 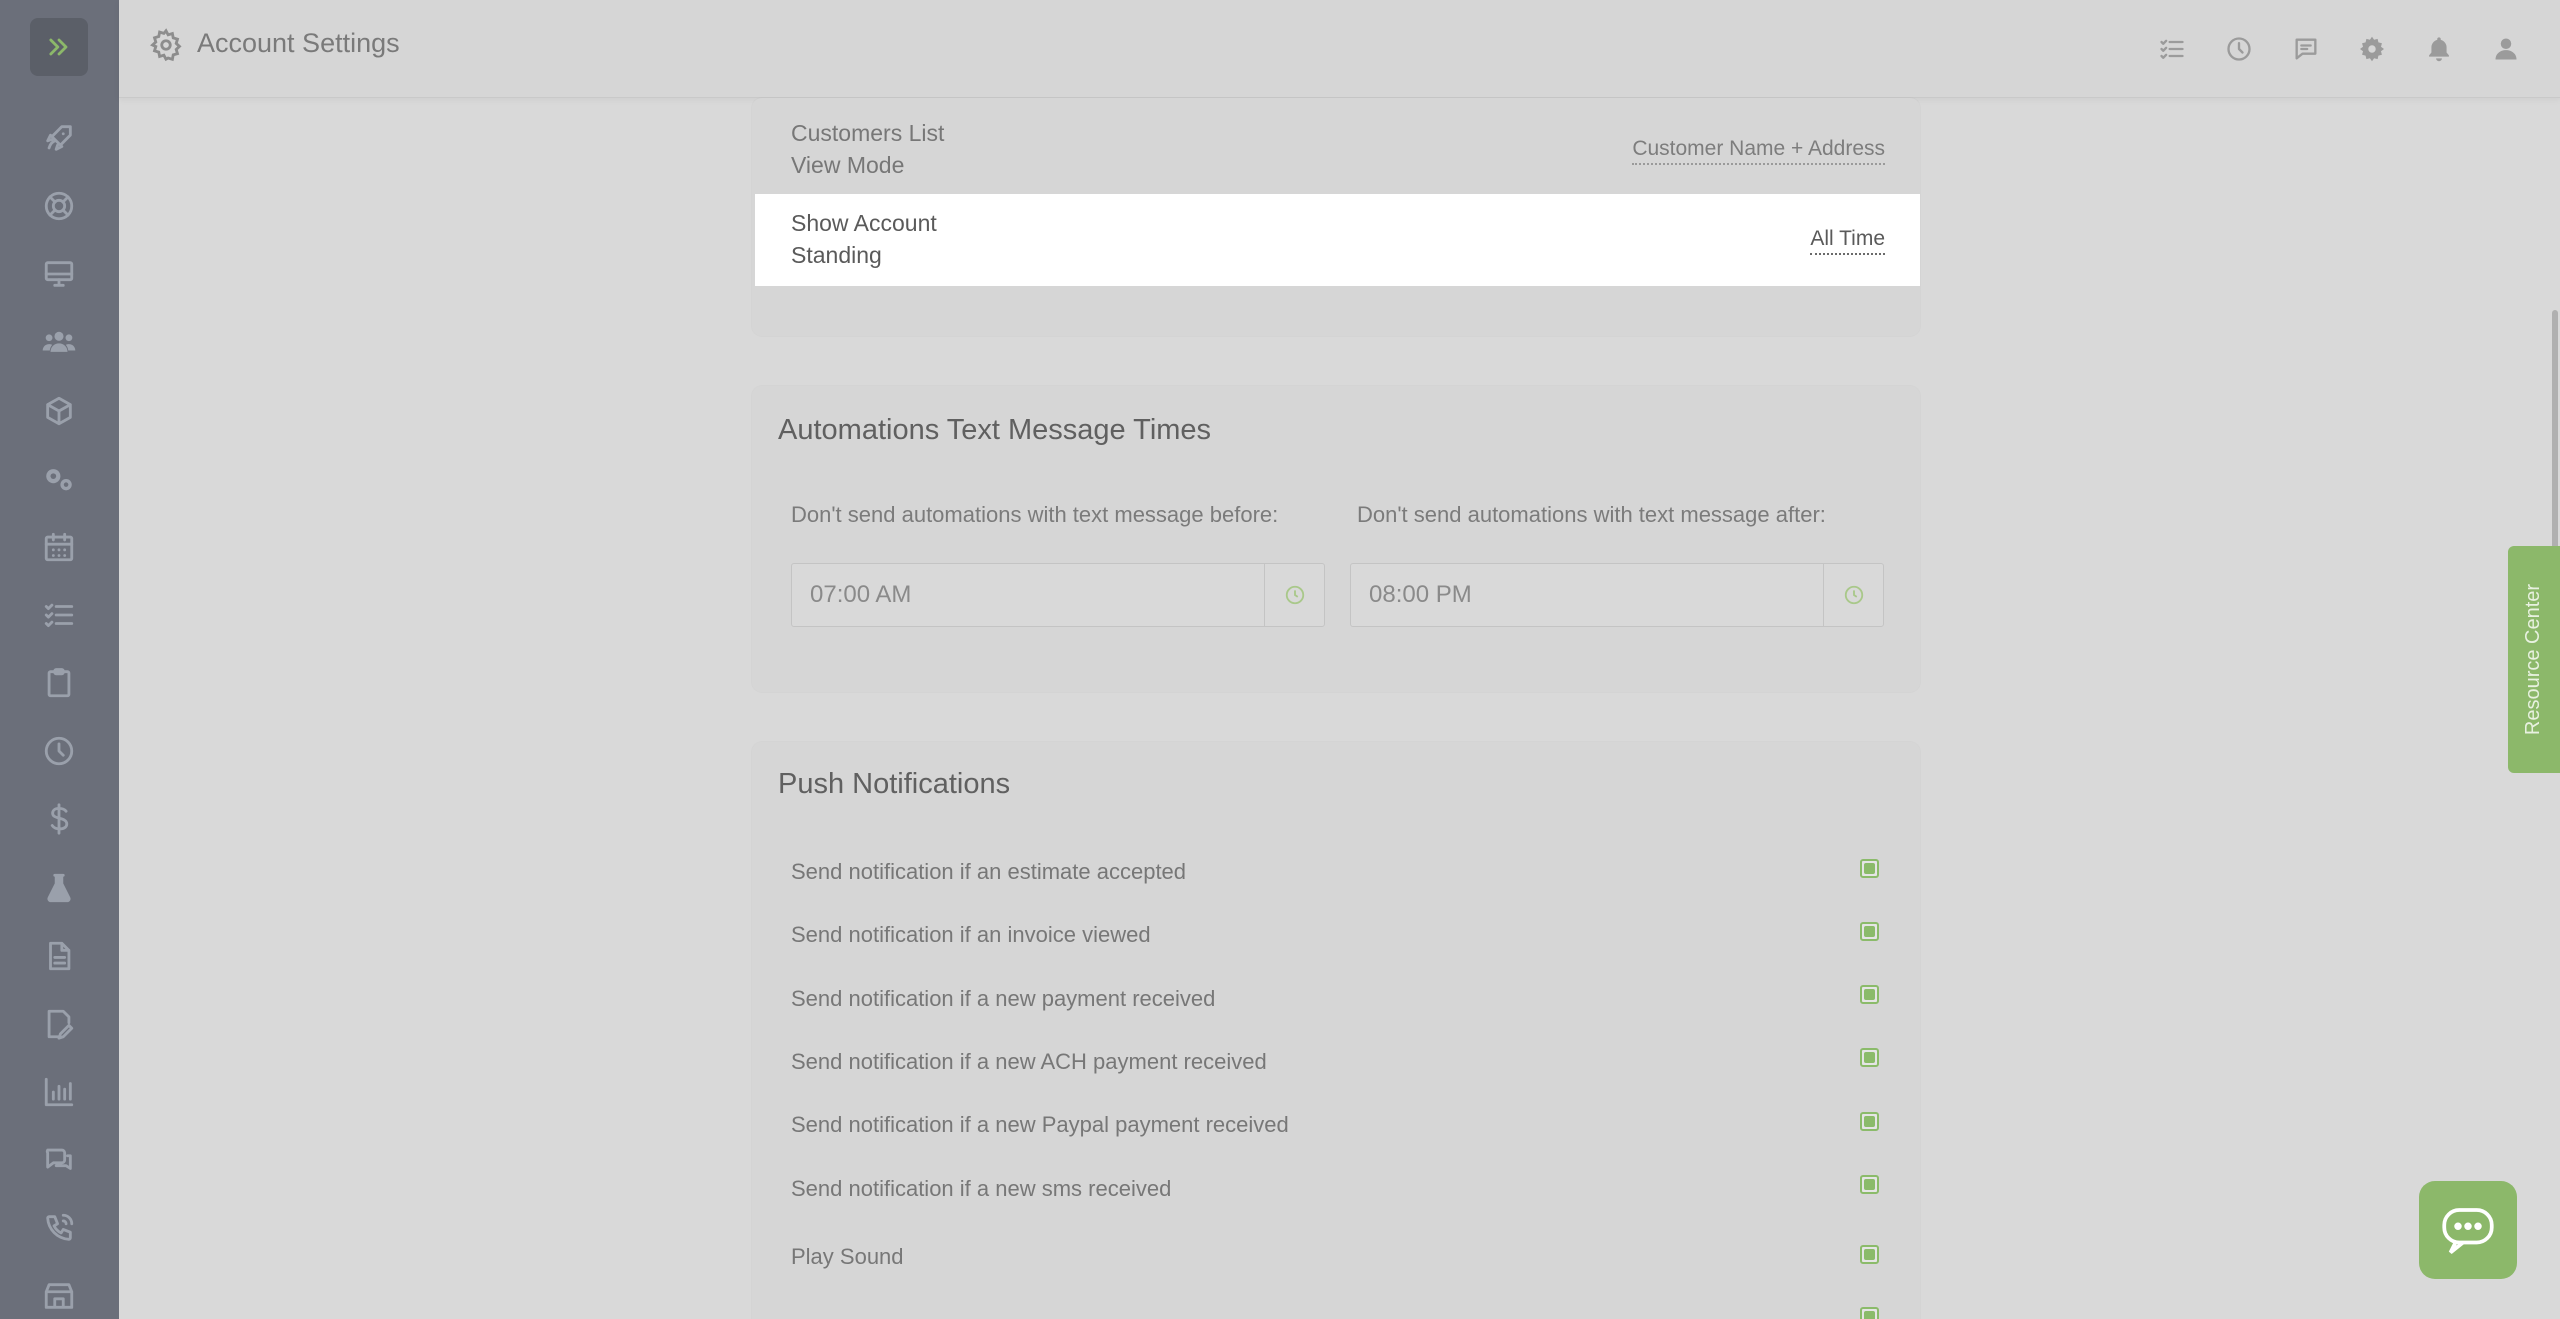 What do you see at coordinates (861, 594) in the screenshot?
I see `before-time-value: 07:00 AM` at bounding box center [861, 594].